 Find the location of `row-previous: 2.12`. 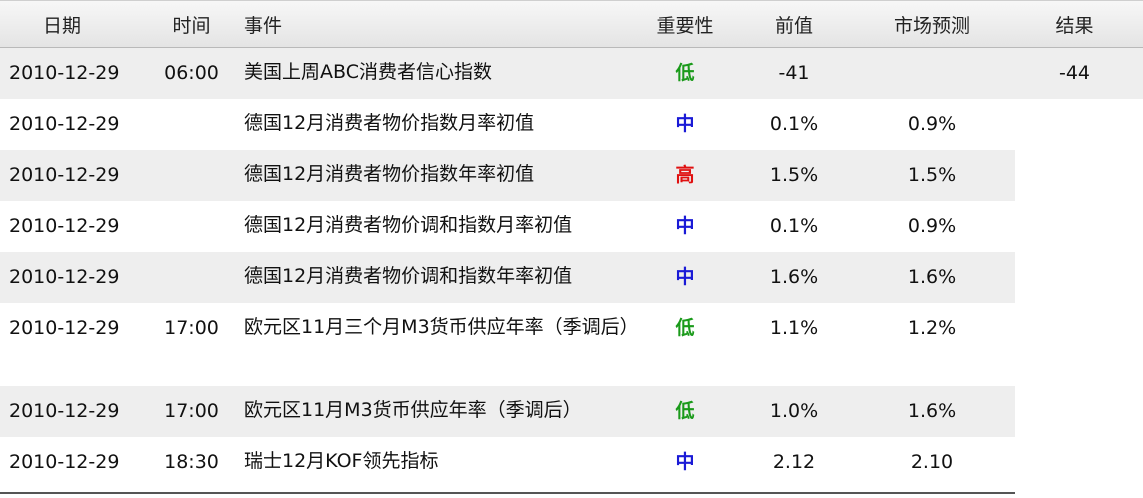

row-previous: 2.12 is located at coordinates (794, 462).